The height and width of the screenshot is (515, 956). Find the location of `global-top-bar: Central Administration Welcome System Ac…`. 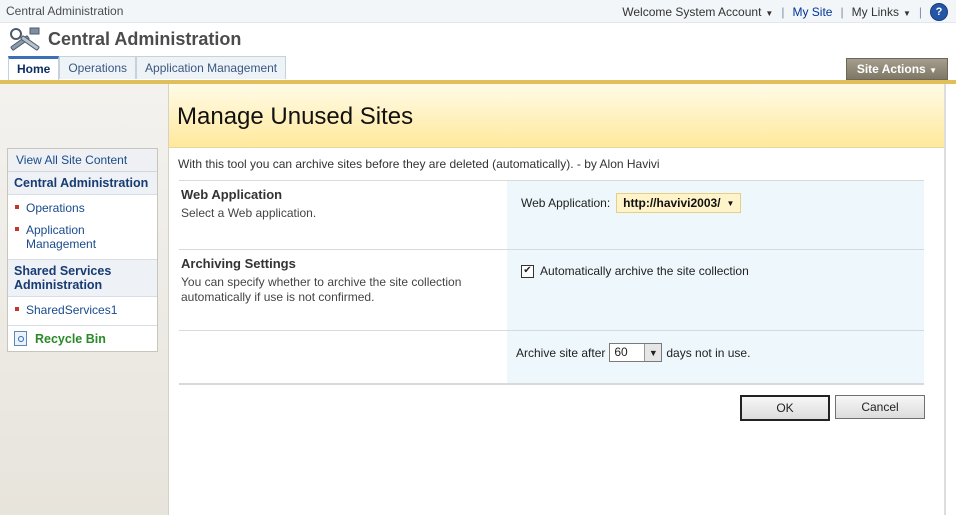

global-top-bar: Central Administration Welcome System Ac… is located at coordinates (478, 11).